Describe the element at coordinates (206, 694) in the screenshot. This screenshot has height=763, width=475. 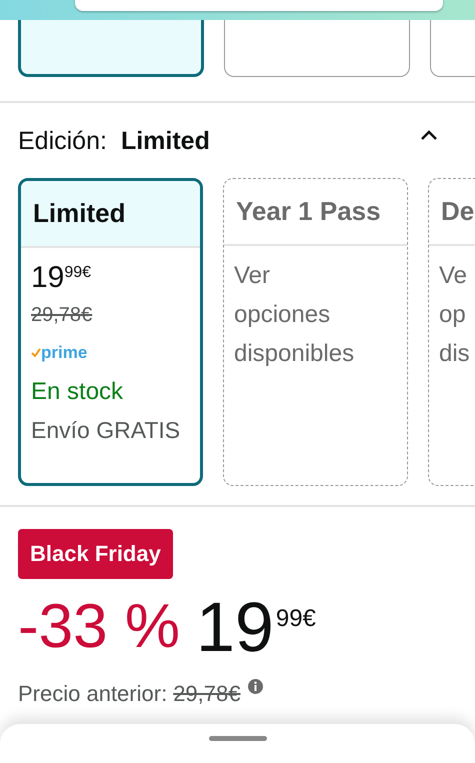
I see `previous-price: 29,78€` at that location.